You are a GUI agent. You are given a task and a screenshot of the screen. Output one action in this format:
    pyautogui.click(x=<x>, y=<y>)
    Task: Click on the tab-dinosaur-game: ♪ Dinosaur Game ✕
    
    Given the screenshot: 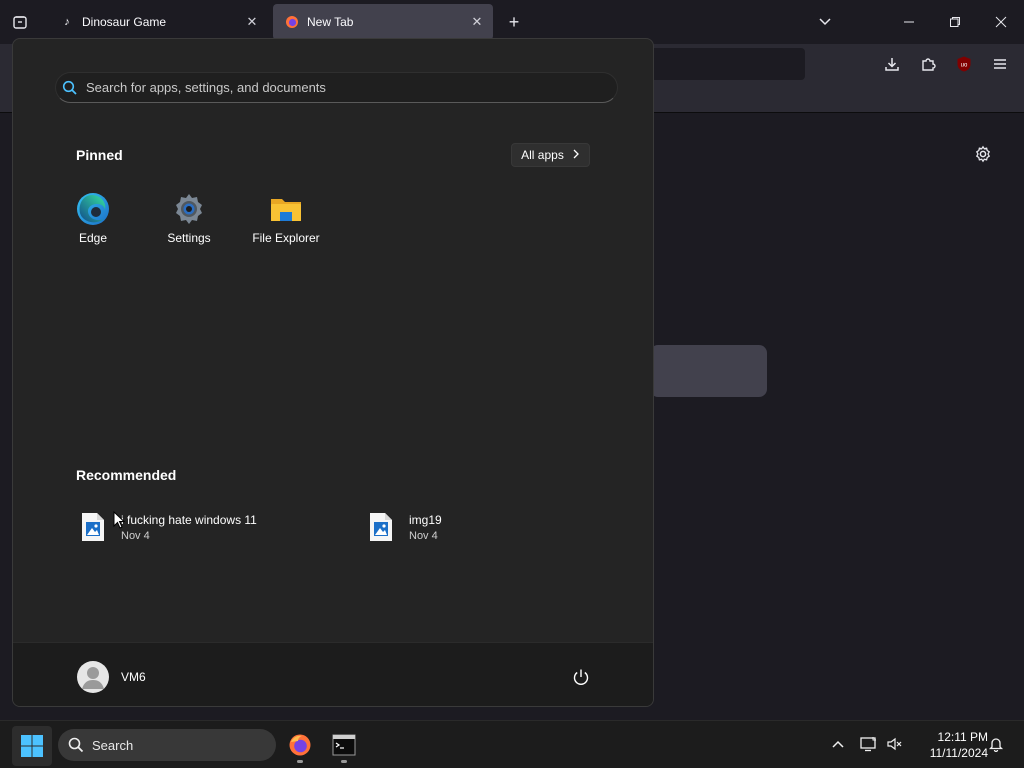 What is the action you would take?
    pyautogui.click(x=158, y=22)
    